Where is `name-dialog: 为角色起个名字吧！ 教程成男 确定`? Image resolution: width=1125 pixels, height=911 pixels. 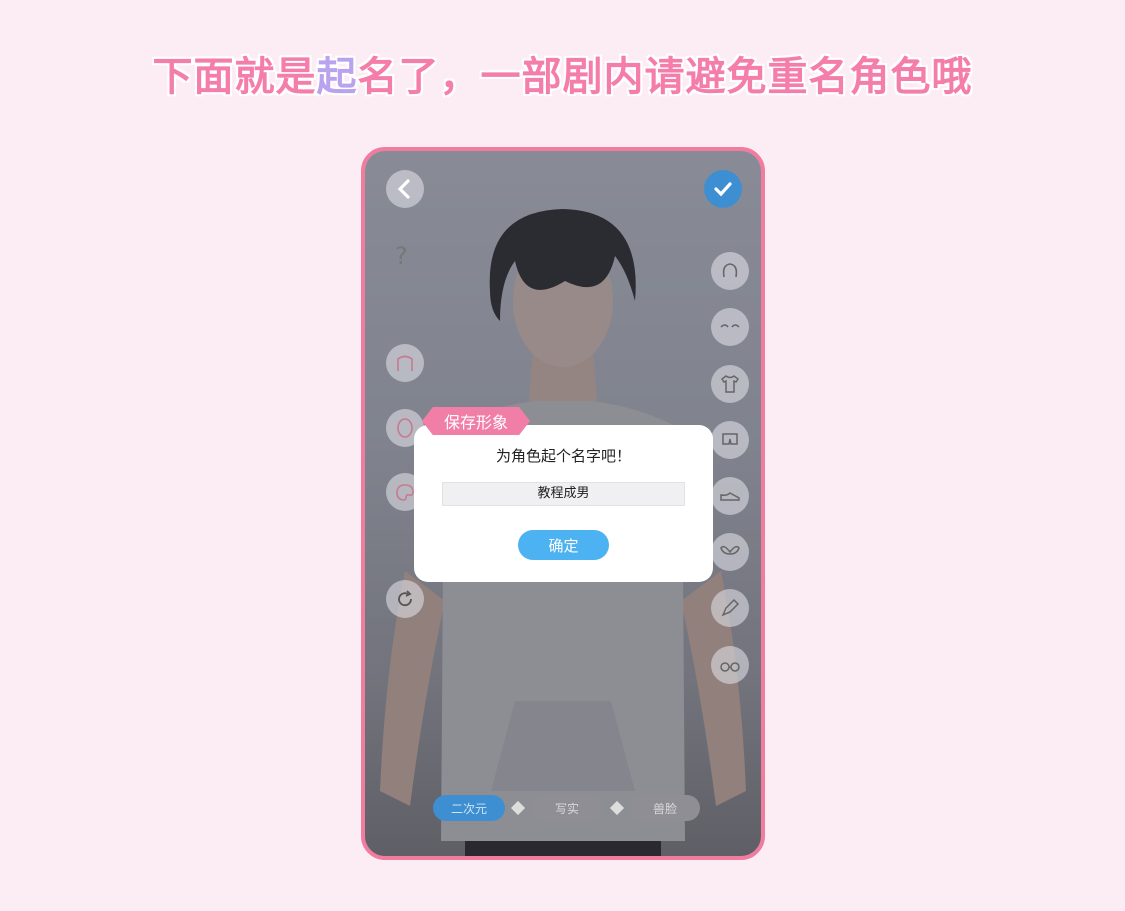
name-dialog: 为角色起个名字吧！ 教程成男 确定 is located at coordinates (563, 503).